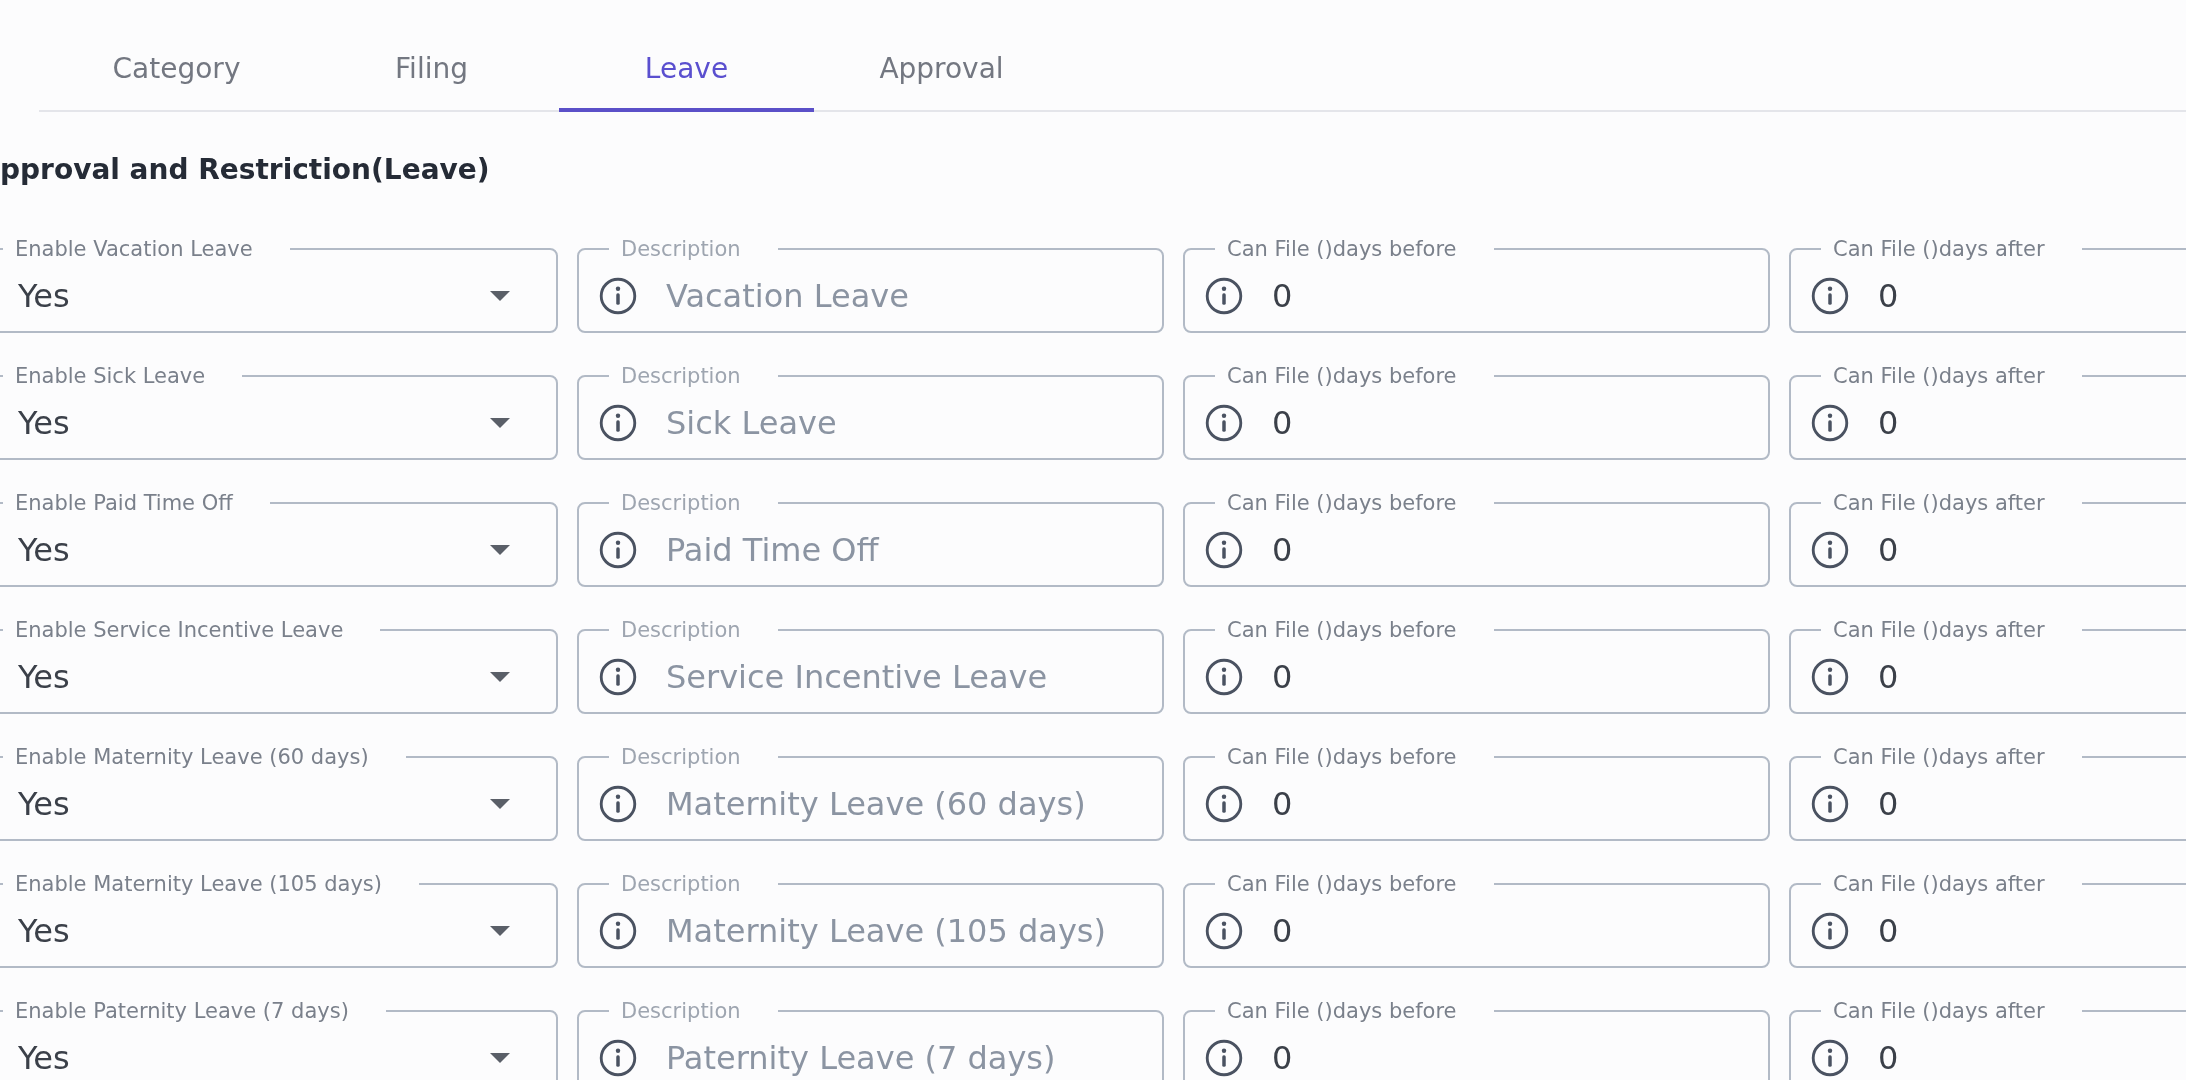 This screenshot has height=1080, width=2186. What do you see at coordinates (279, 666) in the screenshot?
I see `select-field: Enable Service Incentive Leave Yes` at bounding box center [279, 666].